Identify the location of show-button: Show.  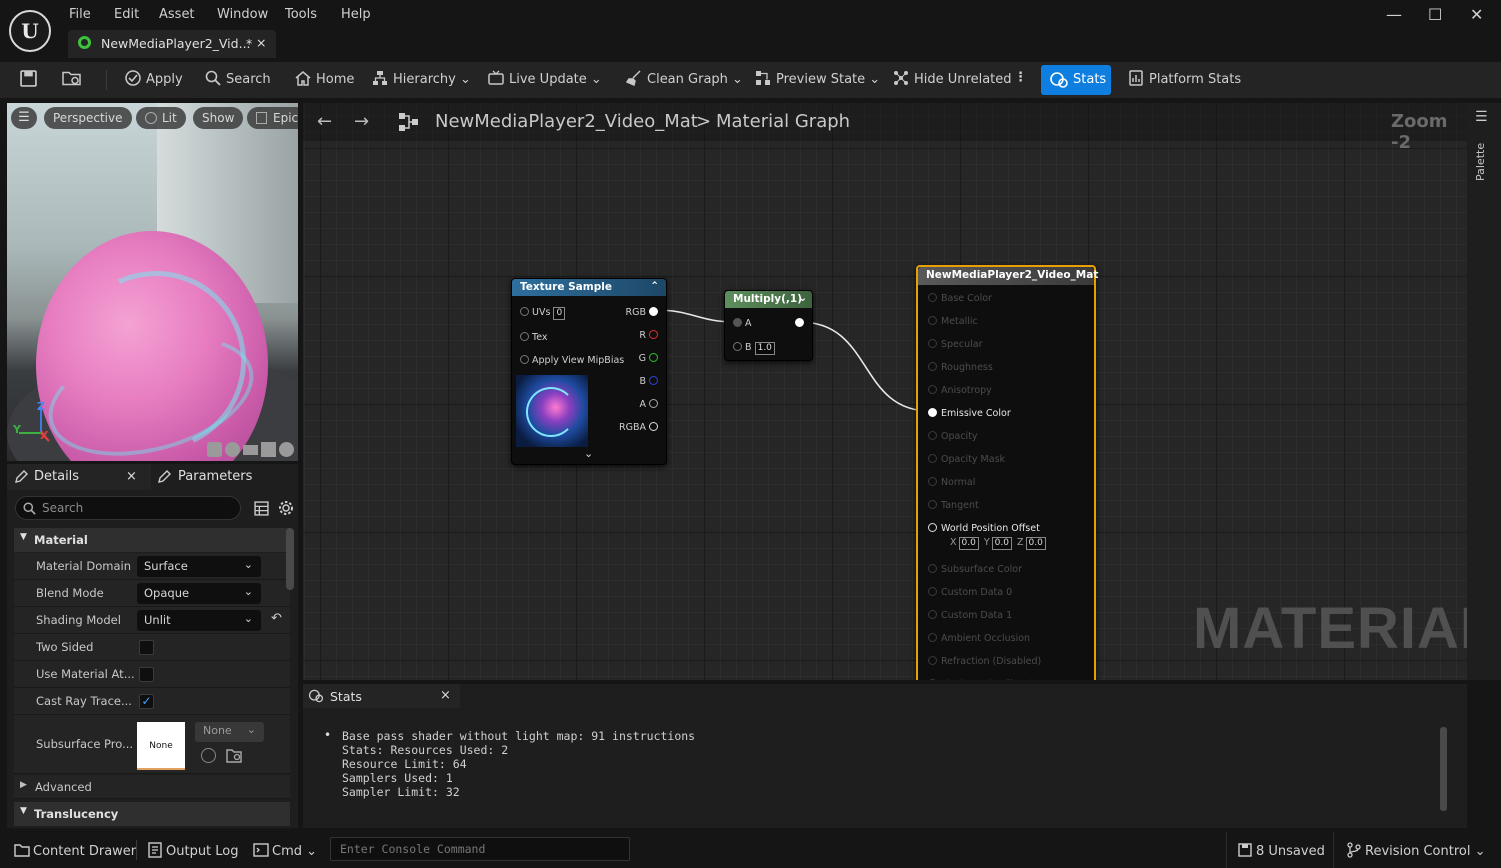
(218, 118).